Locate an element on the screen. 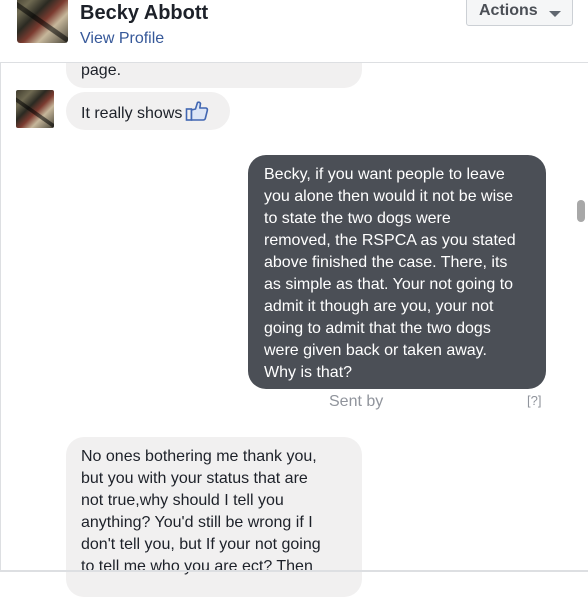 The height and width of the screenshot is (597, 588). sent-by-label: Sent by is located at coordinates (356, 401).